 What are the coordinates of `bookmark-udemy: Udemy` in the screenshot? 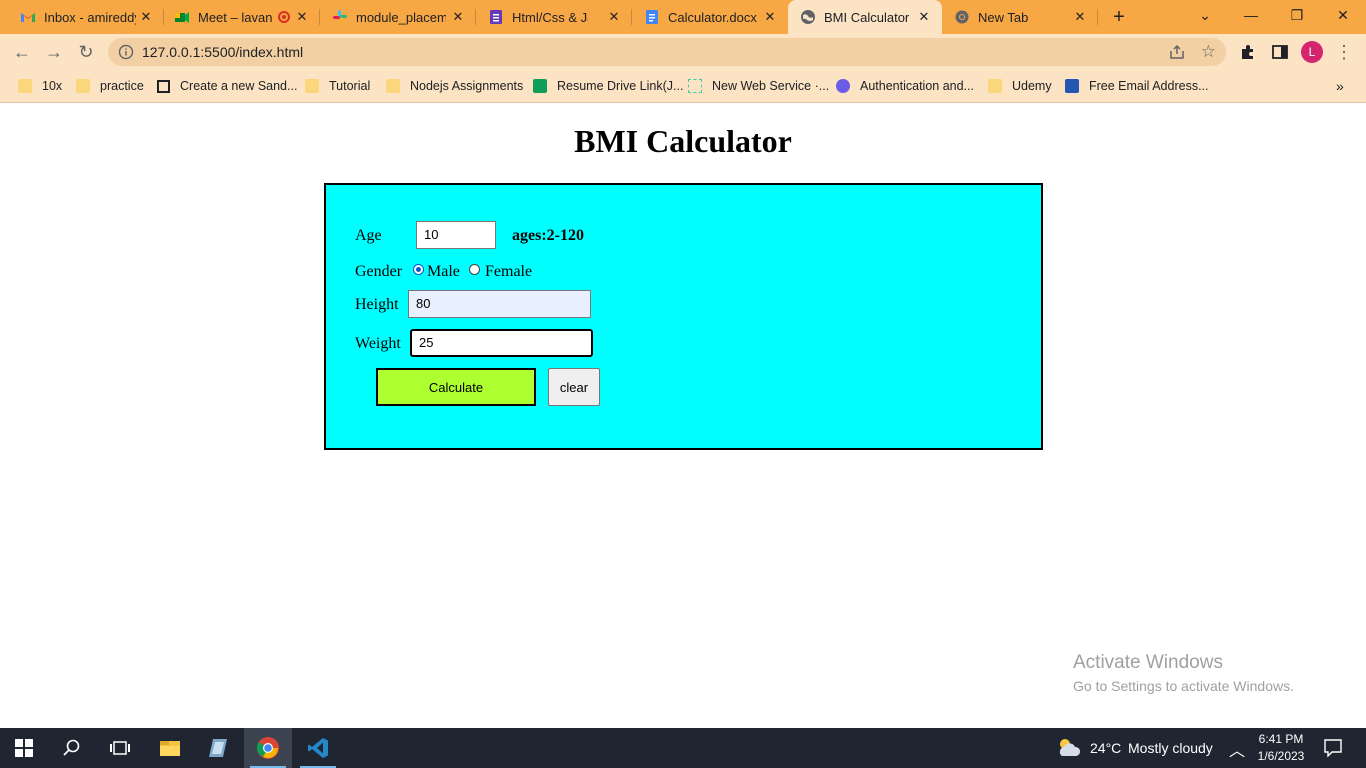 It's located at (1020, 86).